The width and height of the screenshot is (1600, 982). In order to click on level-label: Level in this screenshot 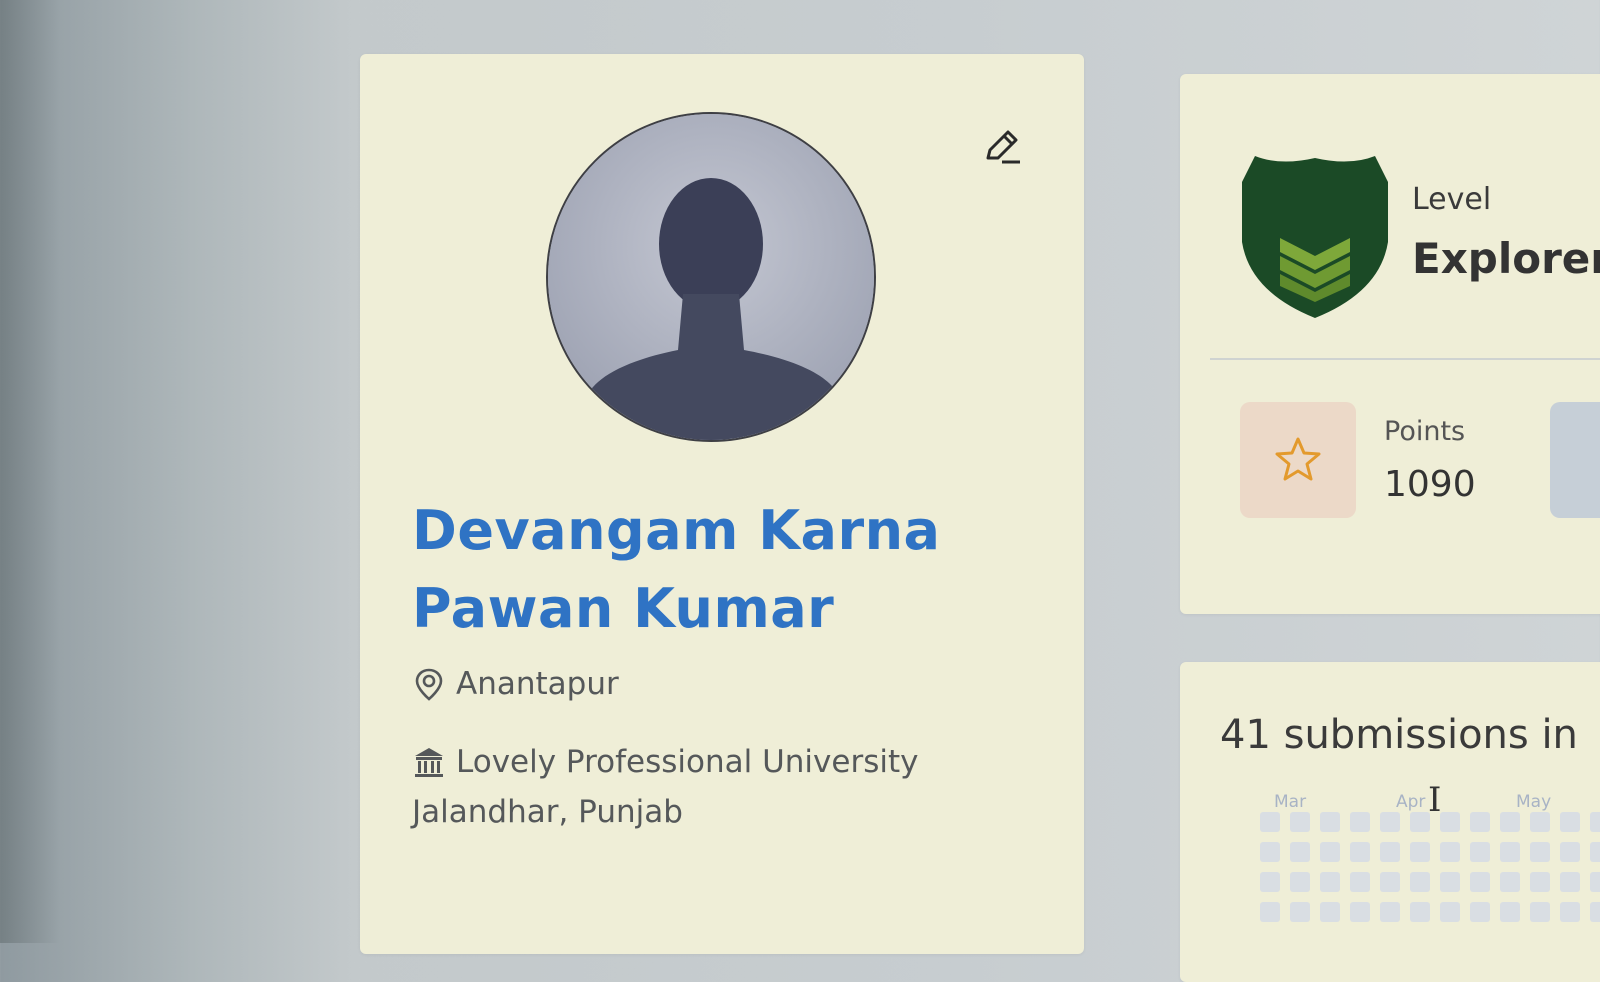, I will do `click(1452, 199)`.